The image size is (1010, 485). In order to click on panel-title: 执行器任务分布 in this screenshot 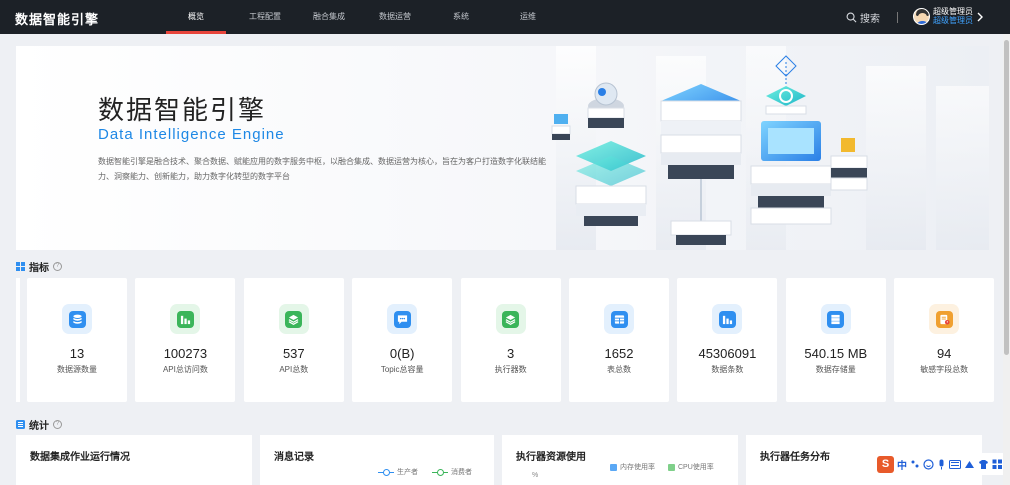, I will do `click(795, 457)`.